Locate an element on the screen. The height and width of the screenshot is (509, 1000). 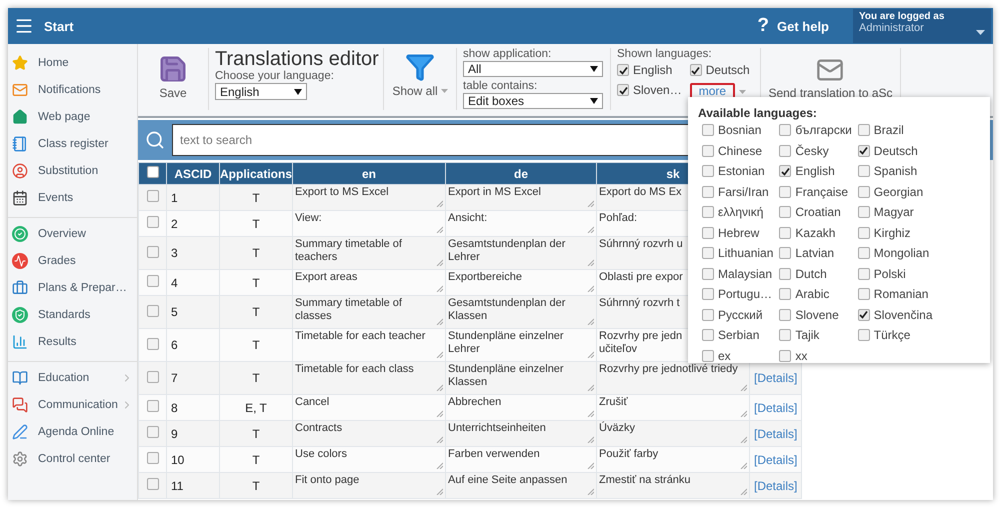
text-area: Gesamtstundenplan der Lehrer is located at coordinates (521, 252).